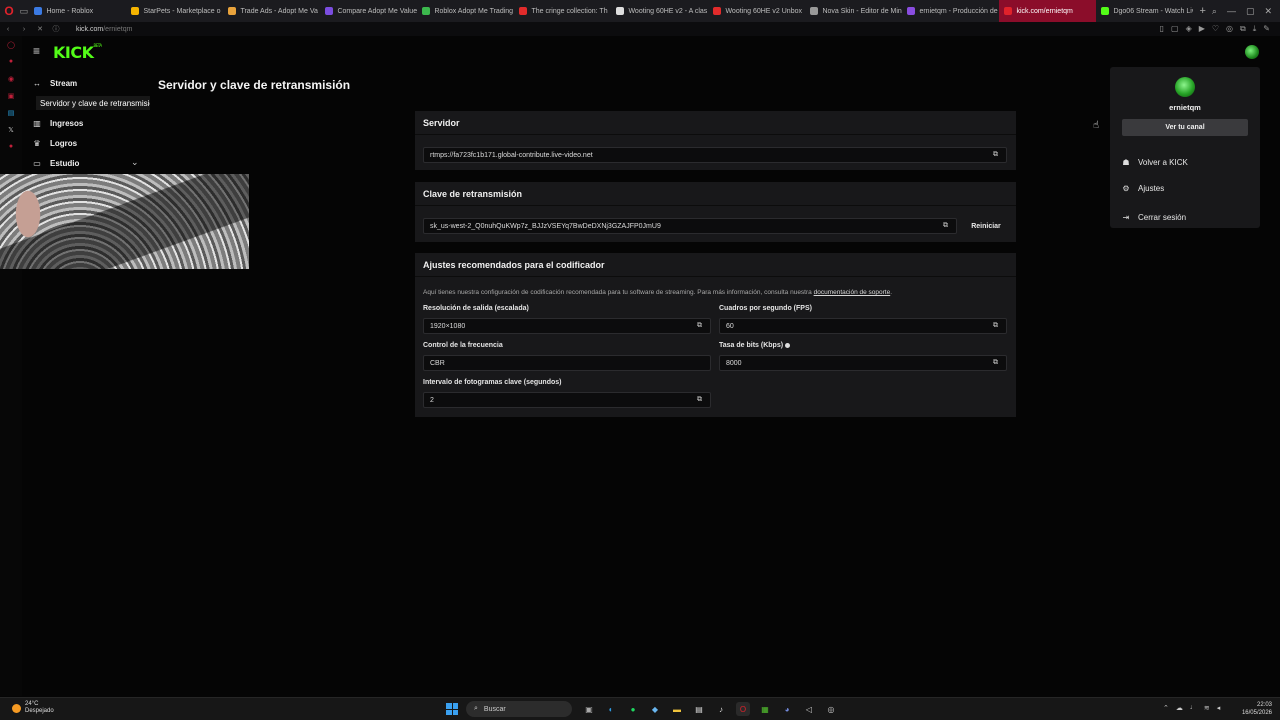 The width and height of the screenshot is (1280, 720). I want to click on maximize-icon: ▢, so click(1250, 11).